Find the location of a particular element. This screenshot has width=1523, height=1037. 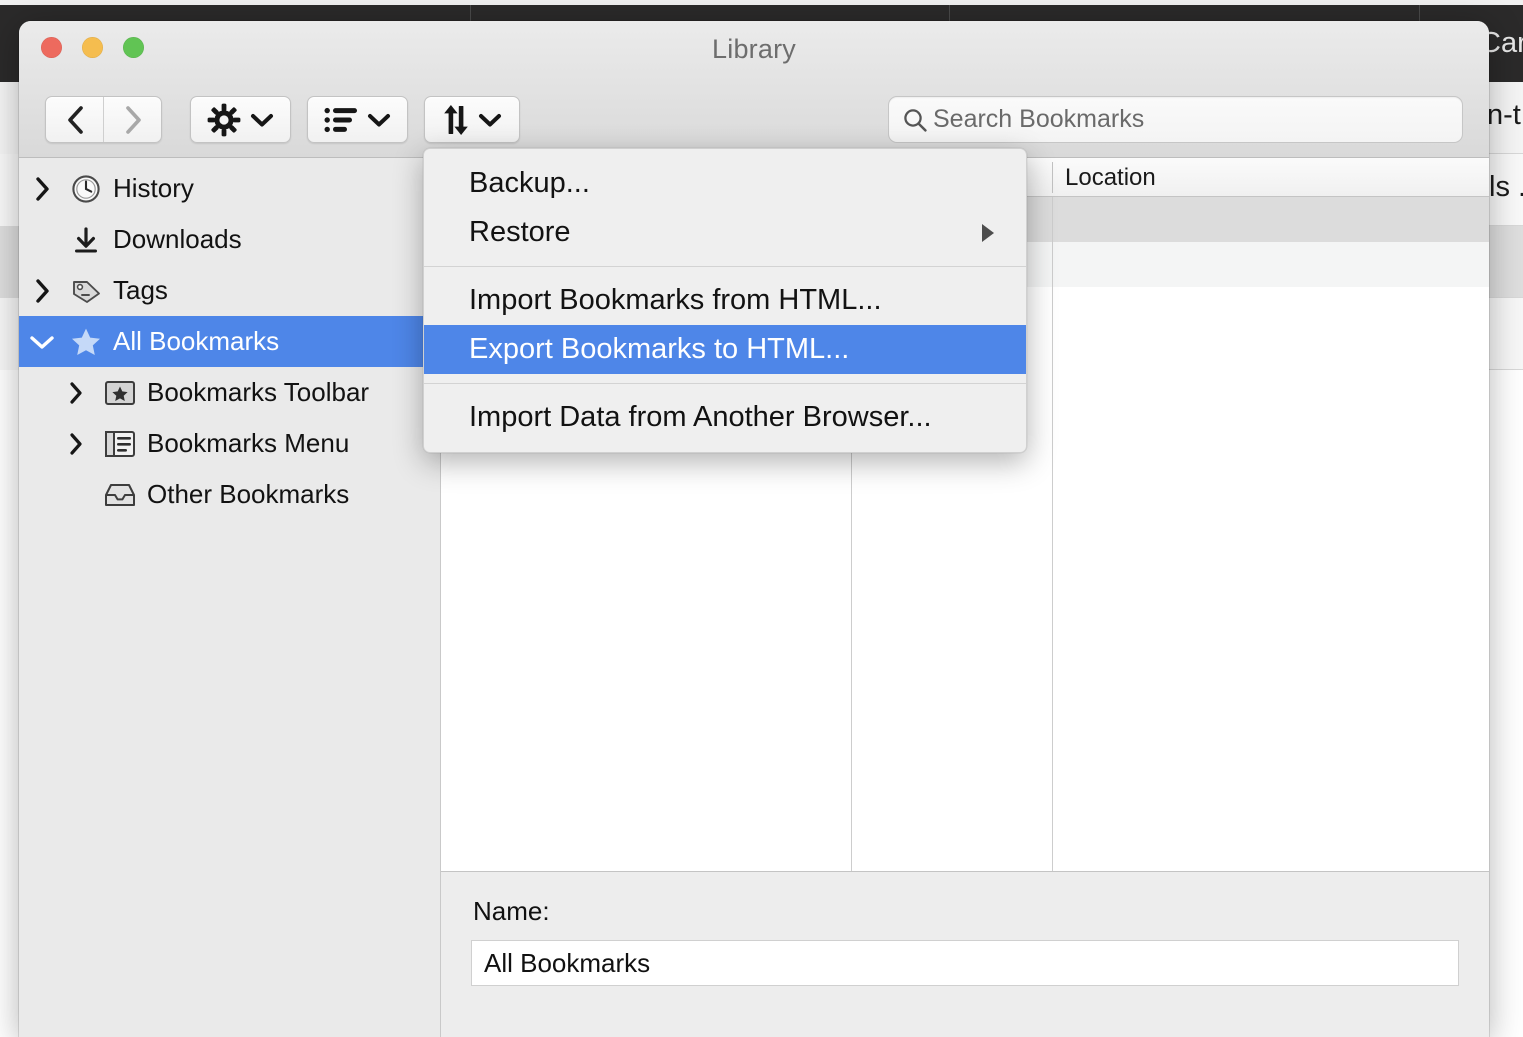

back-button is located at coordinates (74, 119).